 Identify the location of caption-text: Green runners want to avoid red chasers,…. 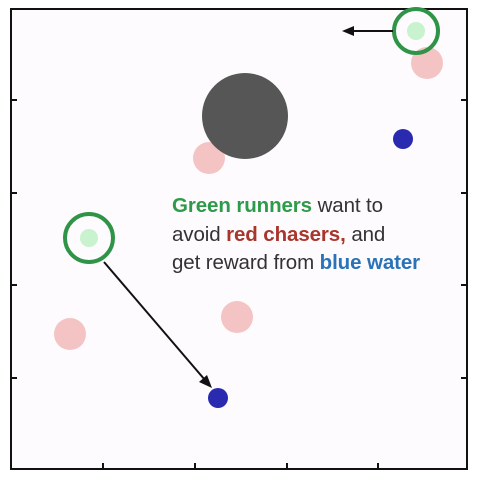
(322, 235).